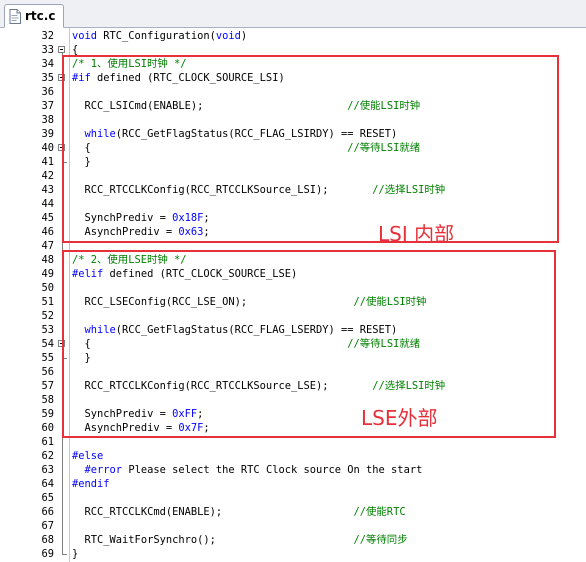  What do you see at coordinates (47, 190) in the screenshot?
I see `line-number: 43` at bounding box center [47, 190].